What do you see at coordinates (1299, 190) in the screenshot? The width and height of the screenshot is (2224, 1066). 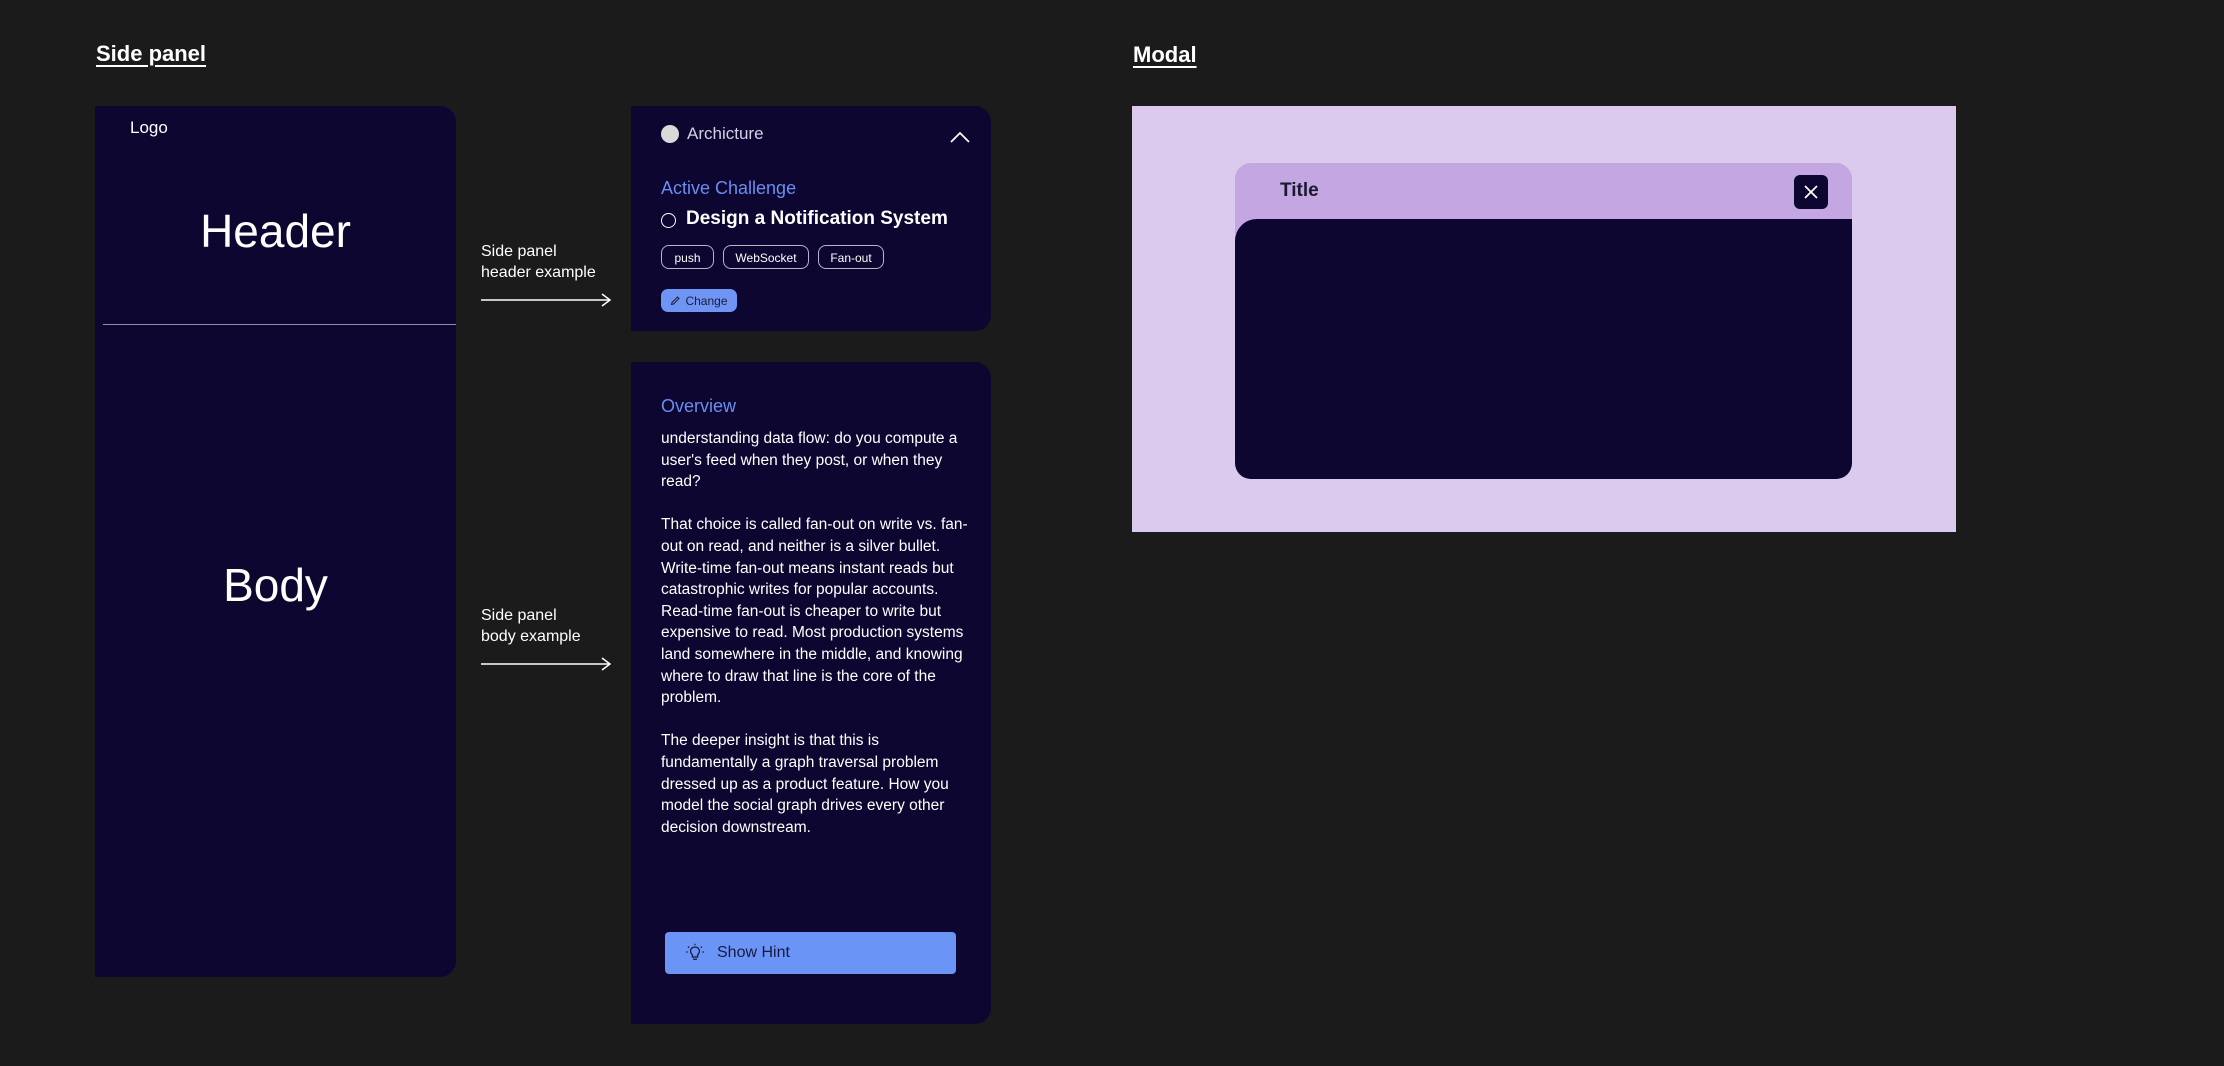 I see `modal-title: Title` at bounding box center [1299, 190].